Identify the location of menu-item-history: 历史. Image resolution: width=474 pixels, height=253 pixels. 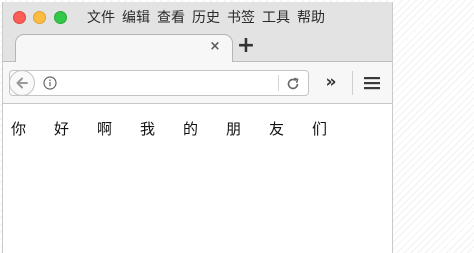
(206, 18).